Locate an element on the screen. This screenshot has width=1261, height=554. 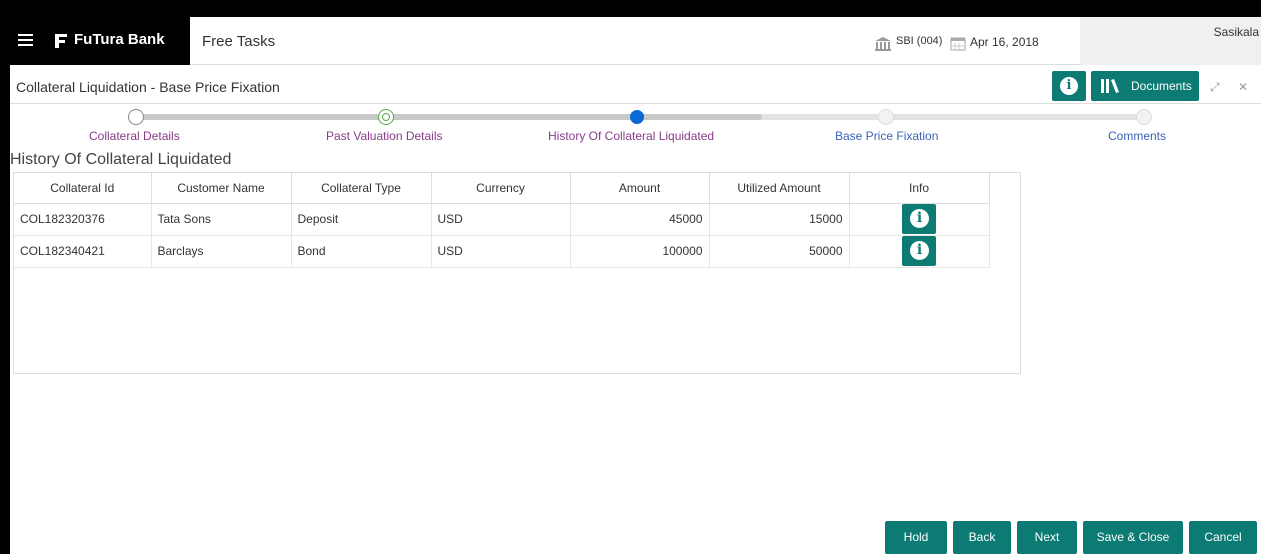
train-stop-past-valuation is located at coordinates (386, 117).